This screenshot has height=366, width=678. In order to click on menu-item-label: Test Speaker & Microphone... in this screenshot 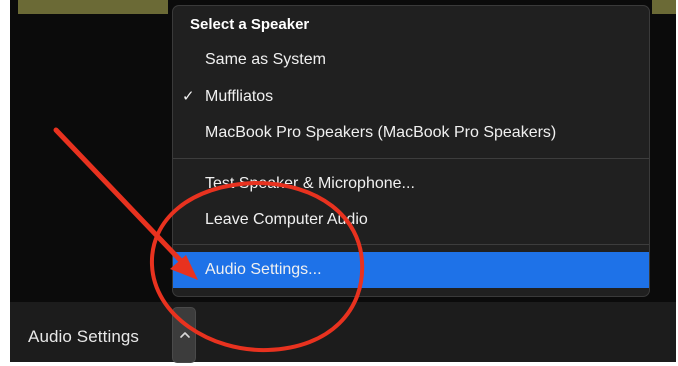, I will do `click(310, 183)`.